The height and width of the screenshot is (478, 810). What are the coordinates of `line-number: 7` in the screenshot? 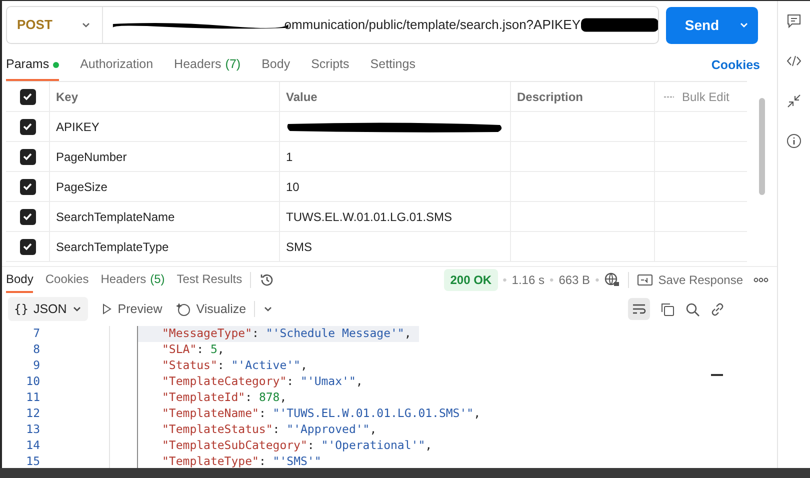 It's located at (36, 334).